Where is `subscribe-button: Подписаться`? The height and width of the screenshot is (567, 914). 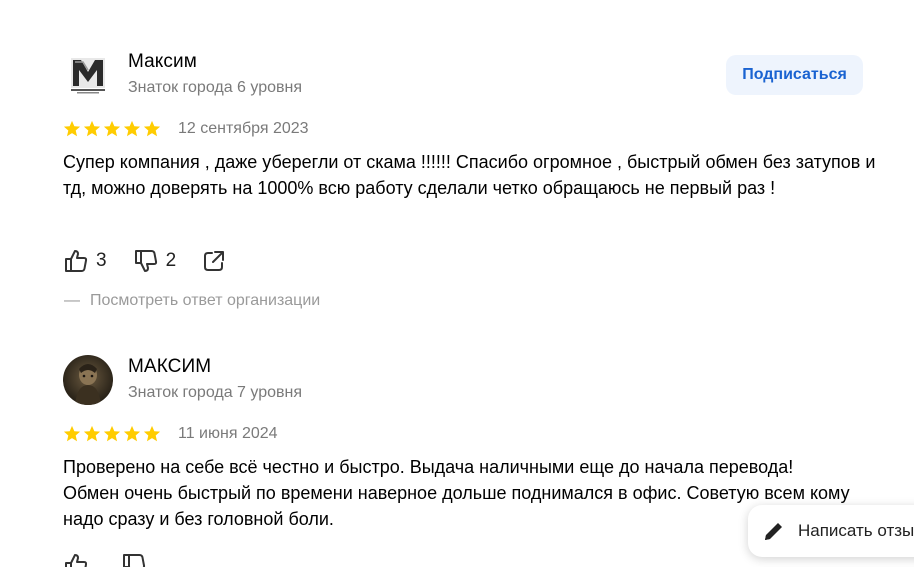
subscribe-button: Подписаться is located at coordinates (794, 75).